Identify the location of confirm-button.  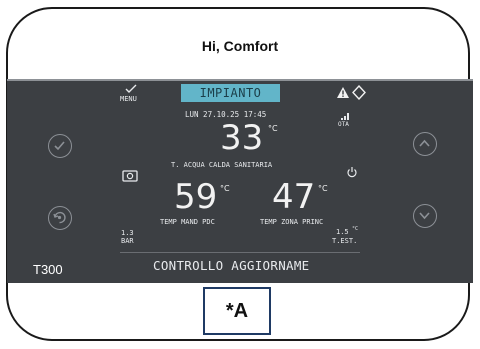
(60, 146).